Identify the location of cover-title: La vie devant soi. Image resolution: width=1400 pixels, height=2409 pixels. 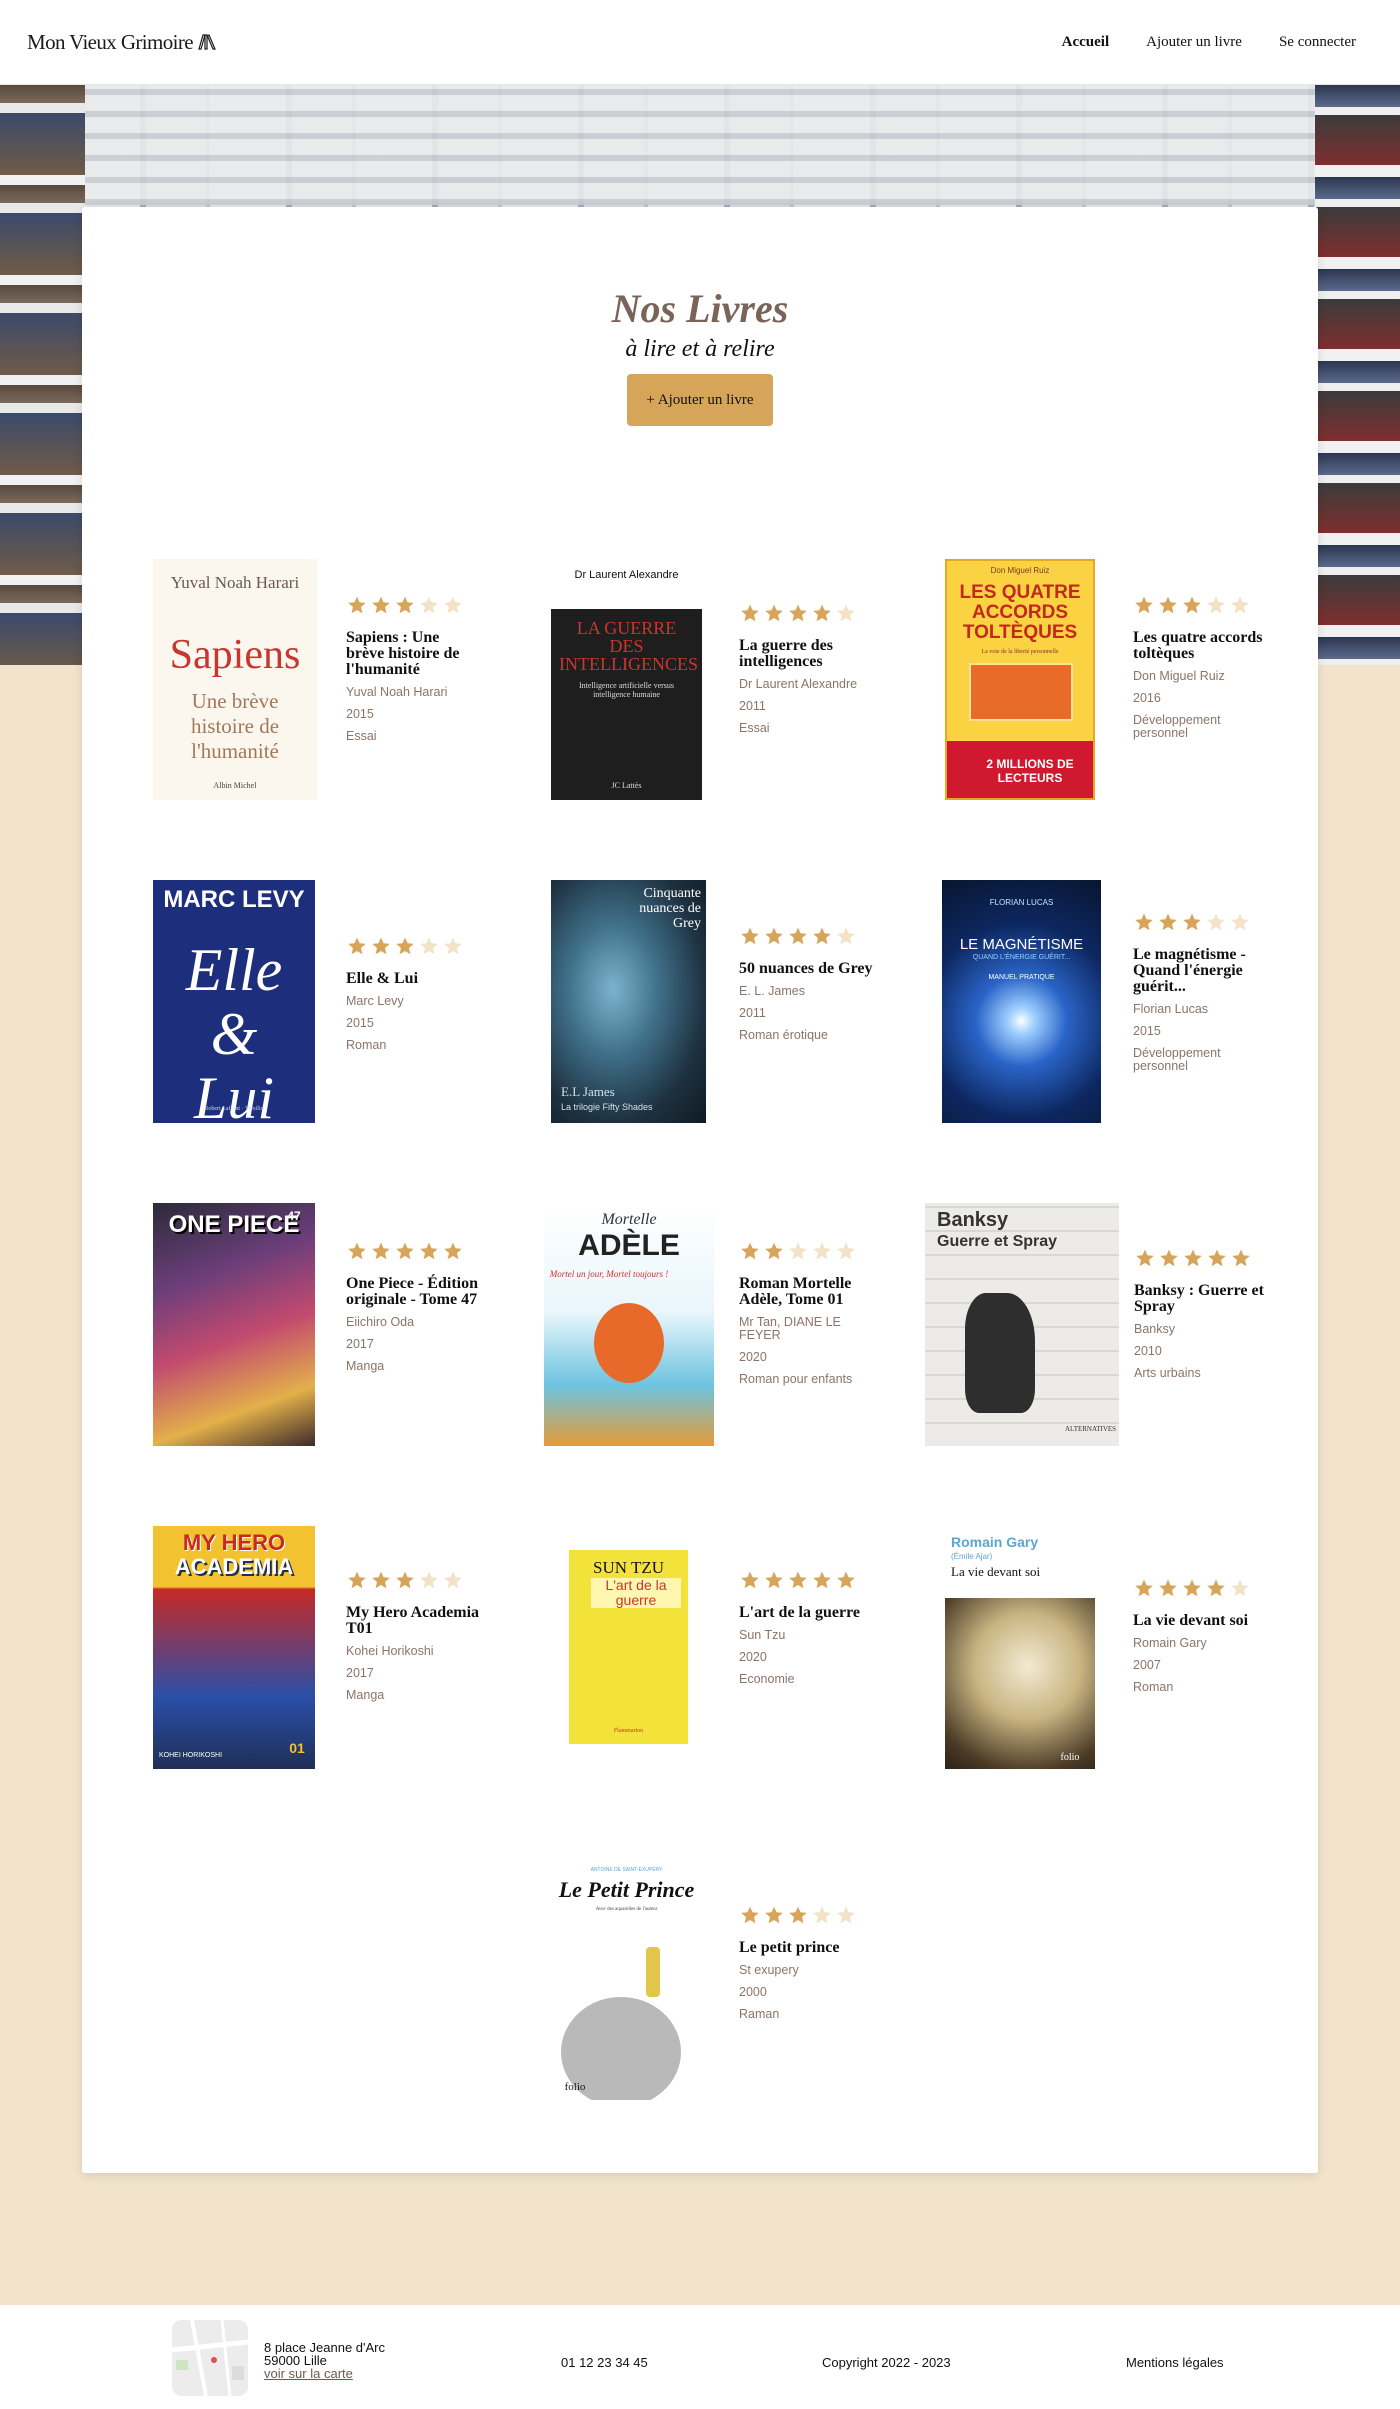
(996, 1571).